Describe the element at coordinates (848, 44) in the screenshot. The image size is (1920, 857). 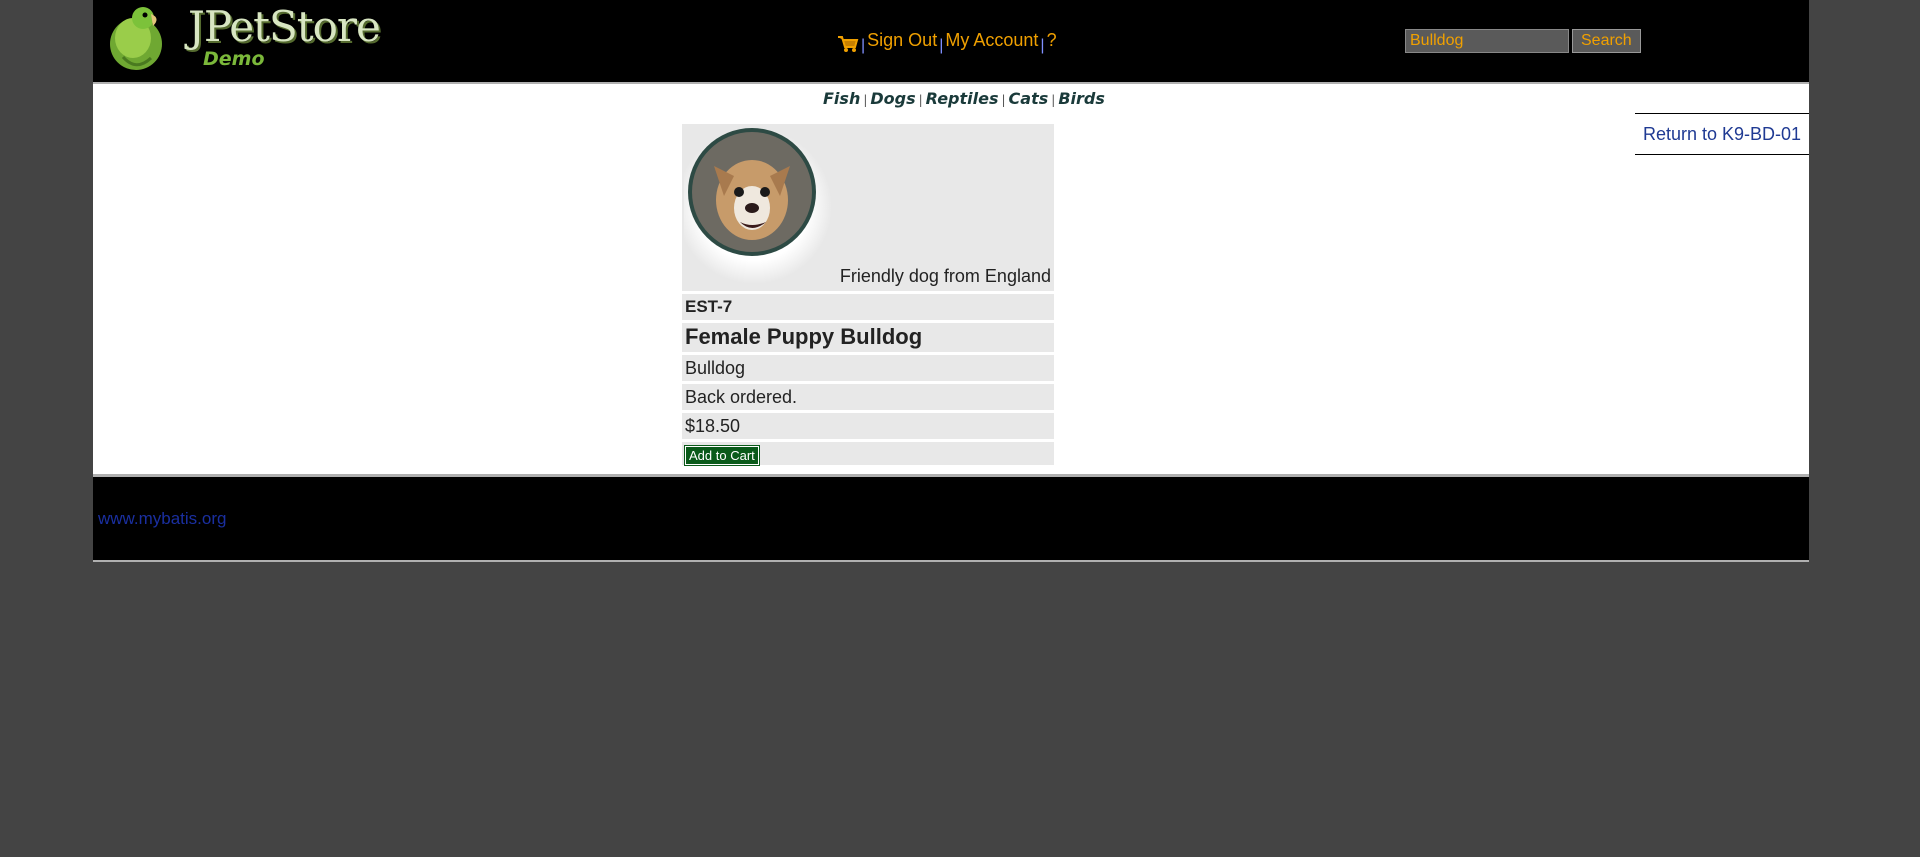
I see `shopping-cart-icon` at that location.